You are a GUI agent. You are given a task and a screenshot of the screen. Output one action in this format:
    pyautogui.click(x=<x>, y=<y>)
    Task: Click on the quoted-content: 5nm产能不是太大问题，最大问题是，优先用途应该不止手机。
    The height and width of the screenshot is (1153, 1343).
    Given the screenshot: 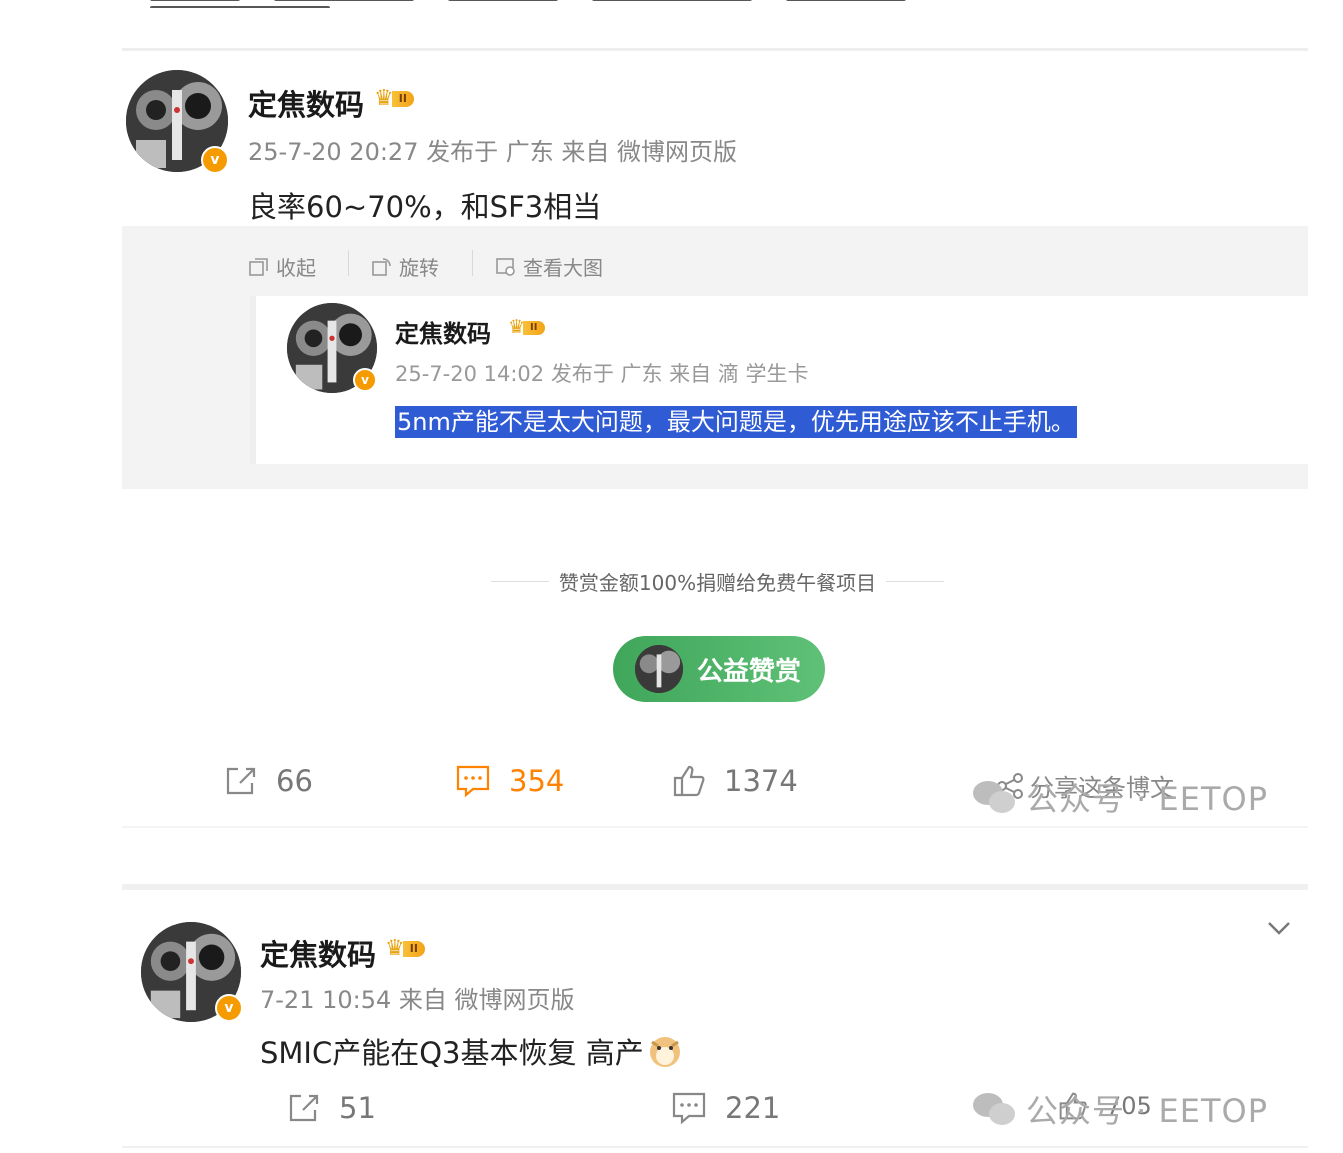 What is the action you would take?
    pyautogui.click(x=736, y=420)
    